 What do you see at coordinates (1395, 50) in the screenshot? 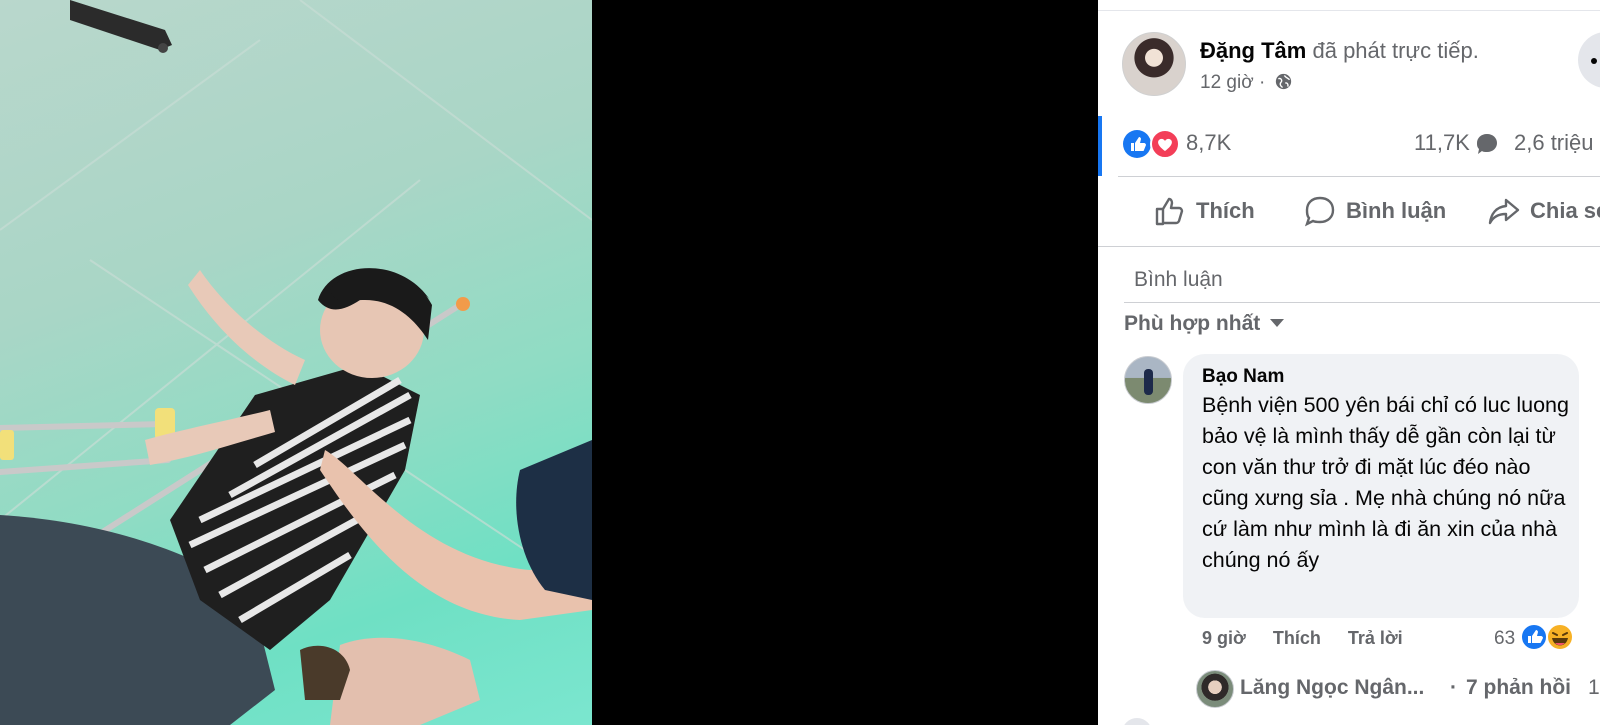
I see `author-action: đã phát trực tiếp.` at bounding box center [1395, 50].